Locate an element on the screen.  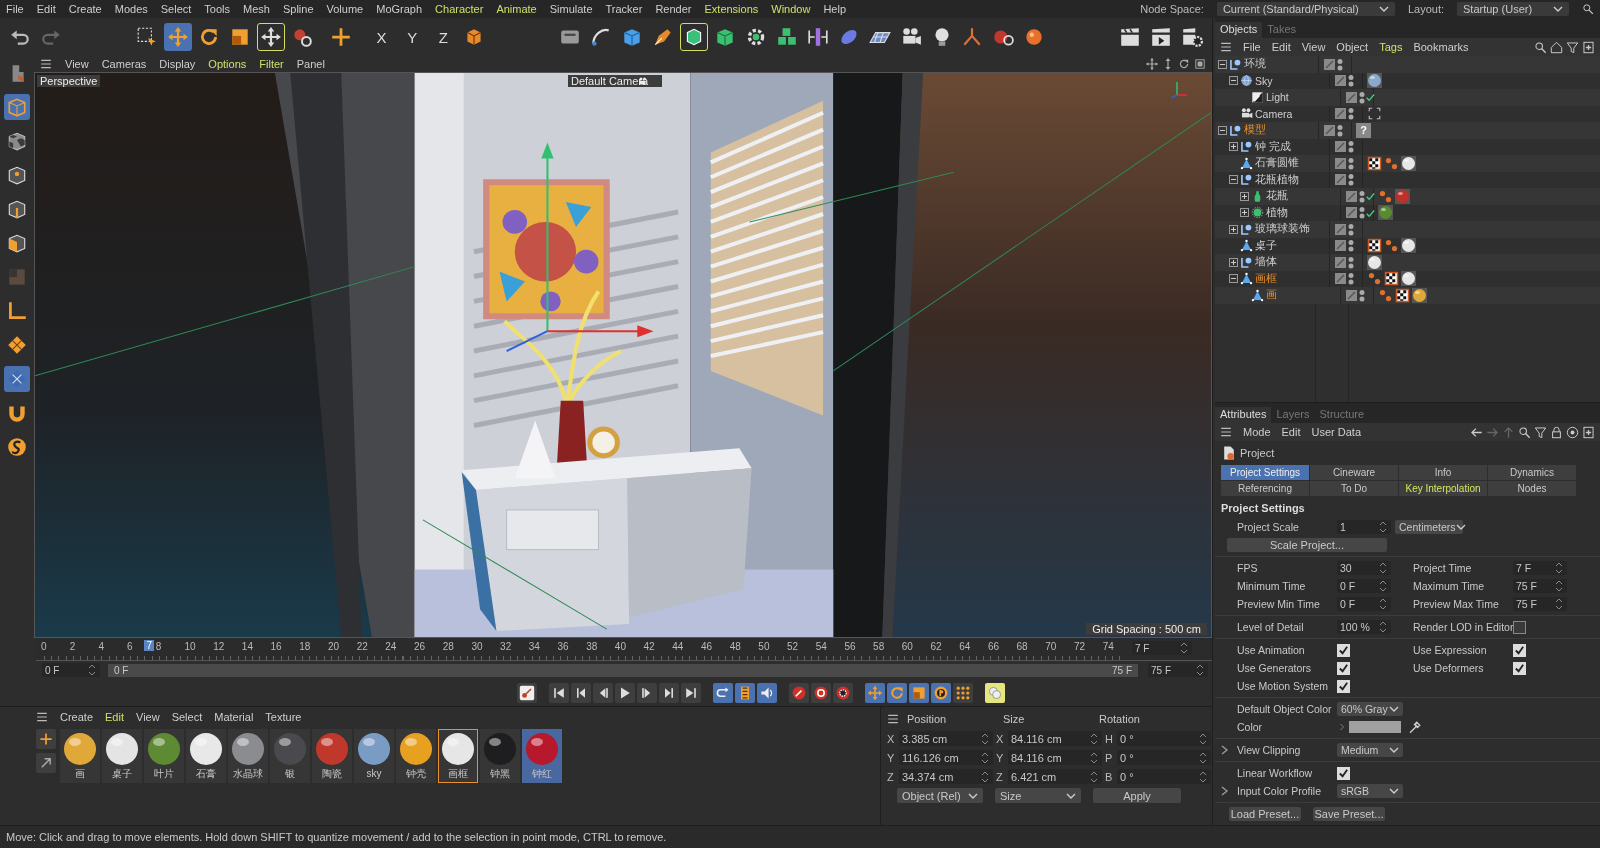
material-swatch: 银 is located at coordinates (290, 756).